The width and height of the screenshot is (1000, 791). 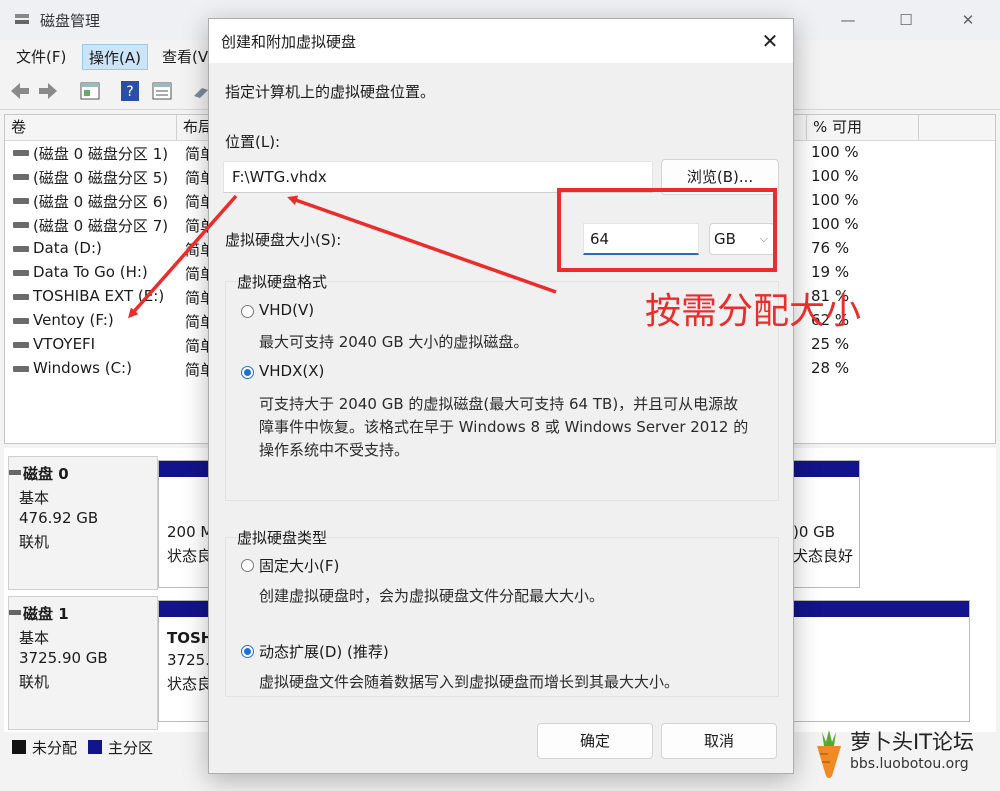 What do you see at coordinates (95, 747) in the screenshot?
I see `legend-swatch-primary` at bounding box center [95, 747].